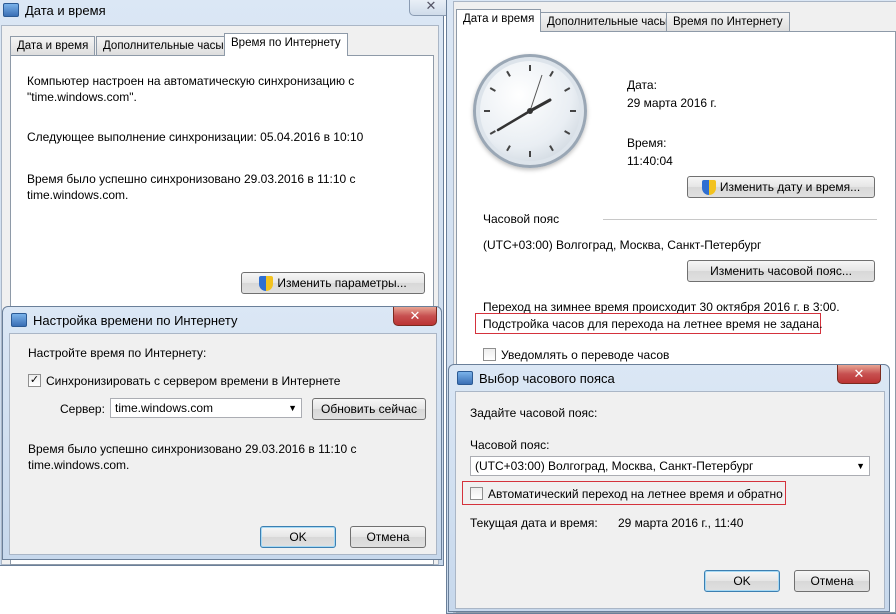 The width and height of the screenshot is (896, 614). What do you see at coordinates (642, 85) in the screenshot?
I see `date-label: Дата:` at bounding box center [642, 85].